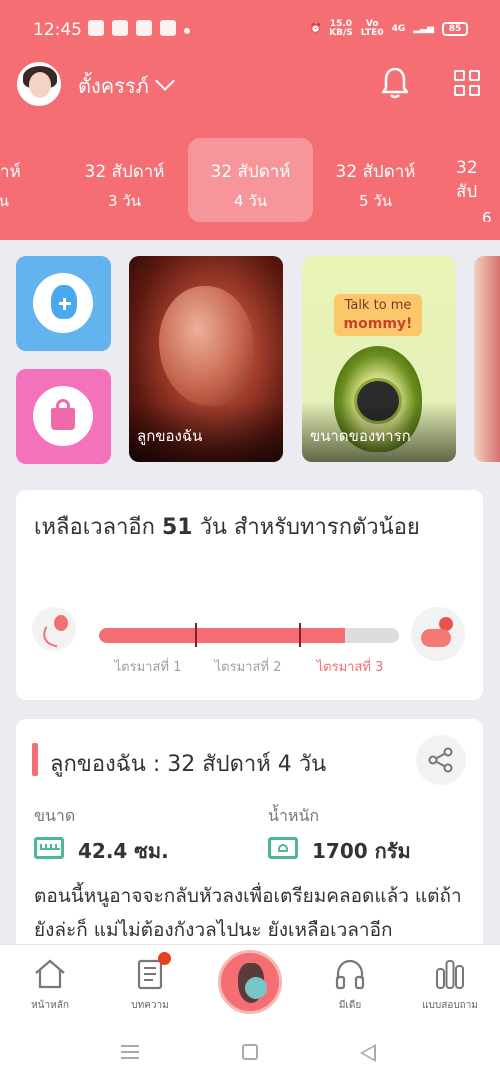 This screenshot has height=1083, width=500. What do you see at coordinates (350, 1005) in the screenshot?
I see `nav-media-label: มีเดีย` at bounding box center [350, 1005].